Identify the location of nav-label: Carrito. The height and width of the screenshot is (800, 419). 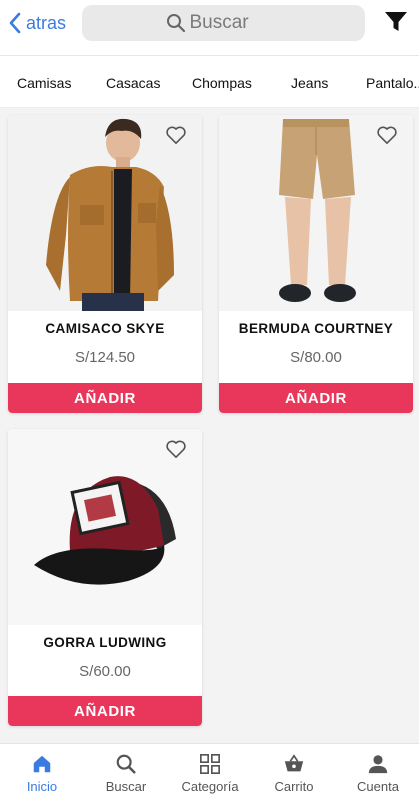
(294, 786).